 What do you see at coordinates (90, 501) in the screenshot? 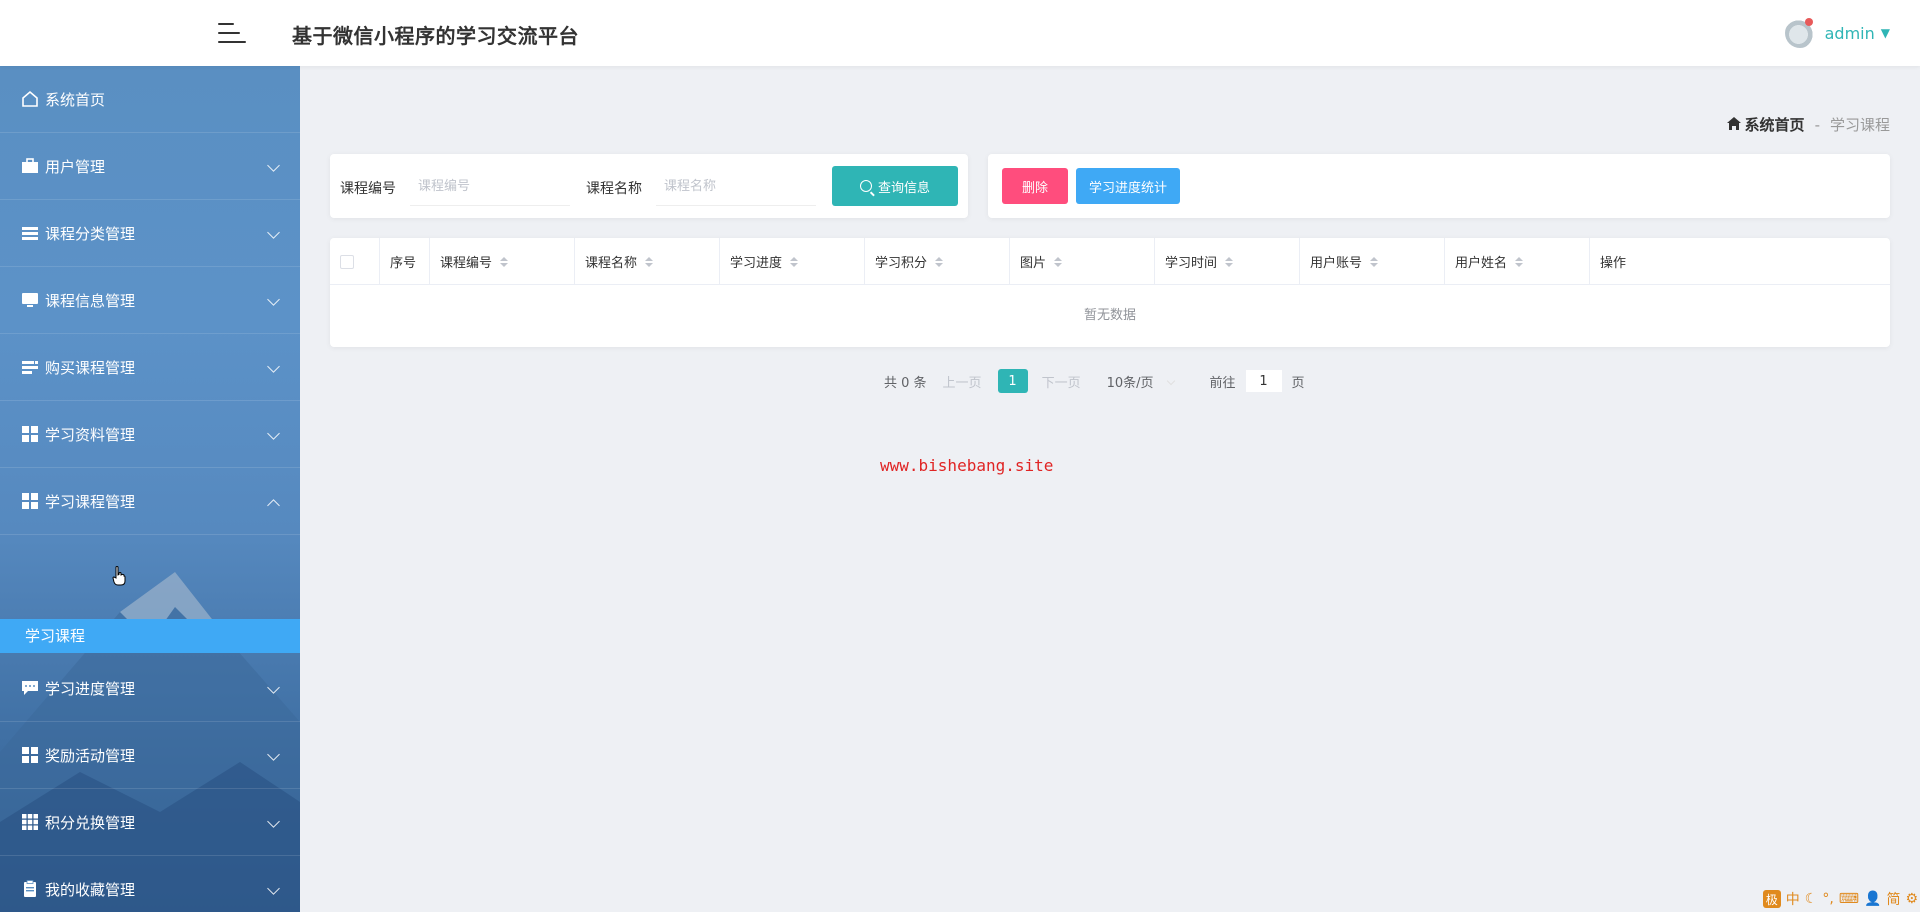
I see `sidebar-item-label: 学习课程管理` at bounding box center [90, 501].